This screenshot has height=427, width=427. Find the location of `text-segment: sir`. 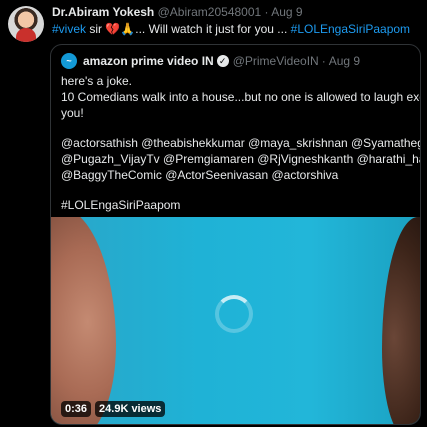

text-segment: sir is located at coordinates (96, 29).